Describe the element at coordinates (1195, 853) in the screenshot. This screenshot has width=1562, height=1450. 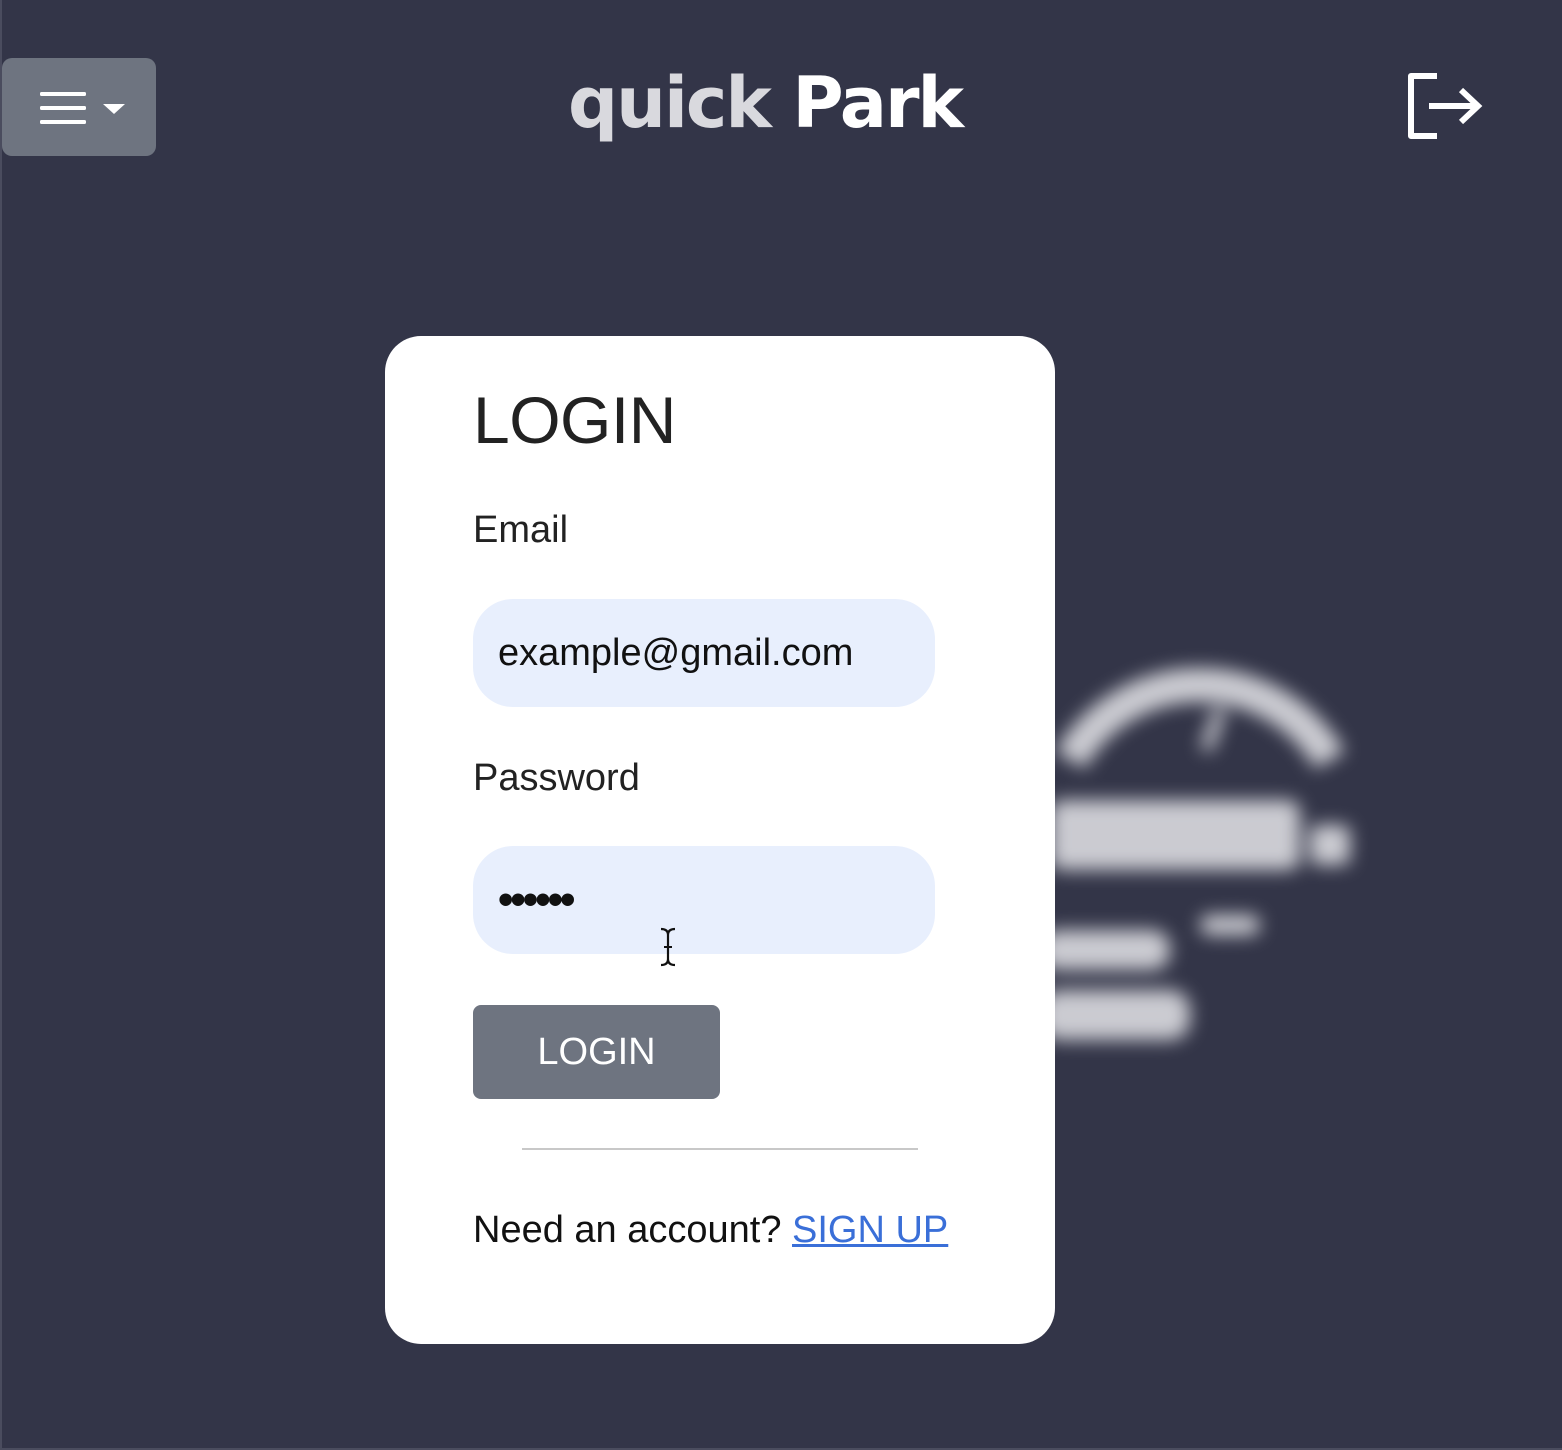
I see `background-logo-image` at that location.